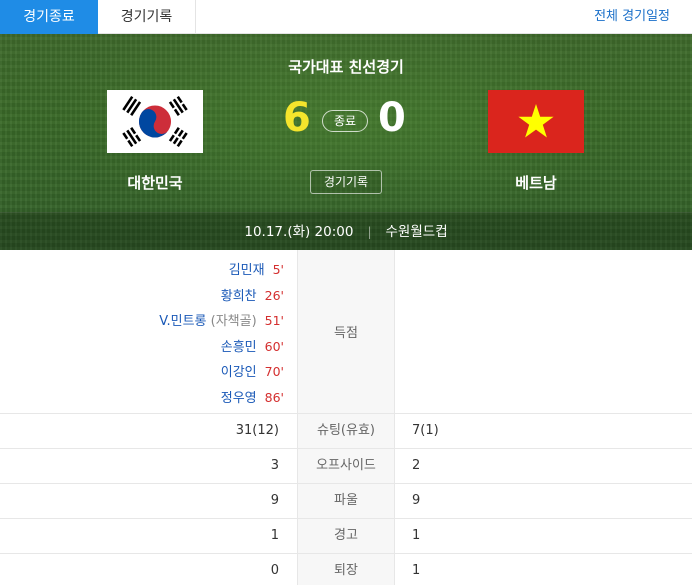 This screenshot has width=692, height=585. I want to click on home-stat-value: 1, so click(274, 535).